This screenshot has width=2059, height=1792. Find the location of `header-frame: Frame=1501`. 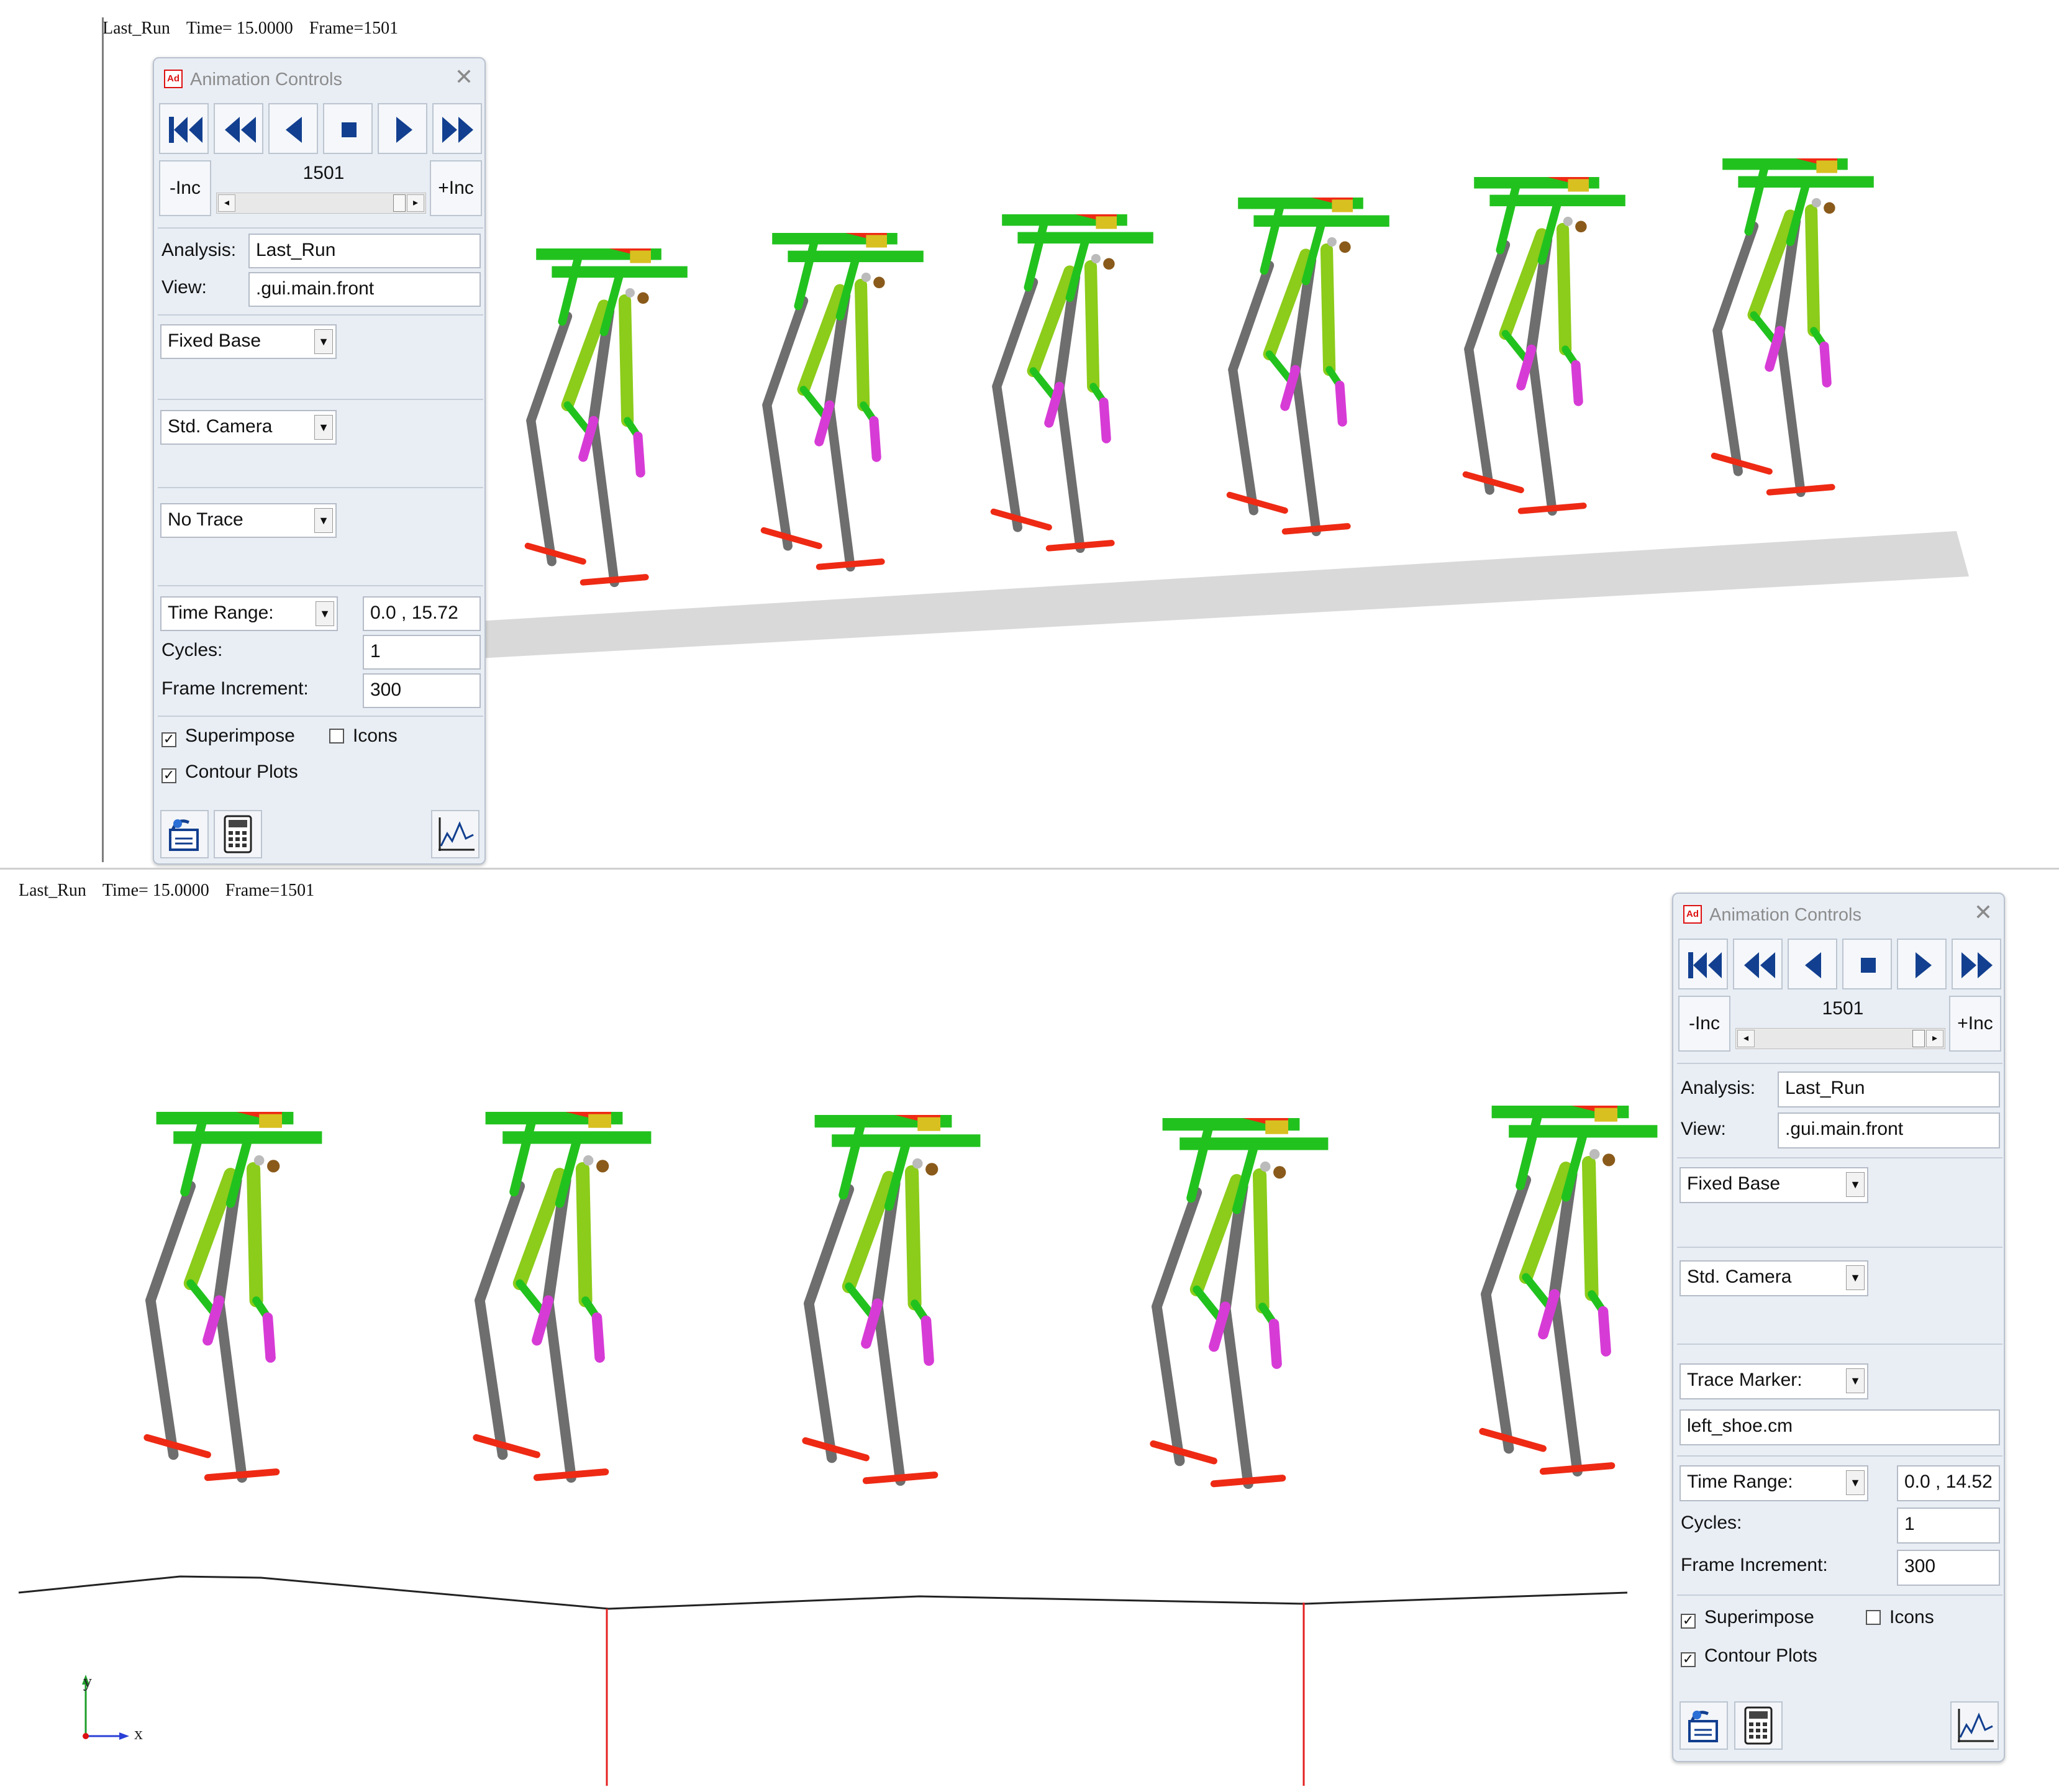

header-frame: Frame=1501 is located at coordinates (354, 28).